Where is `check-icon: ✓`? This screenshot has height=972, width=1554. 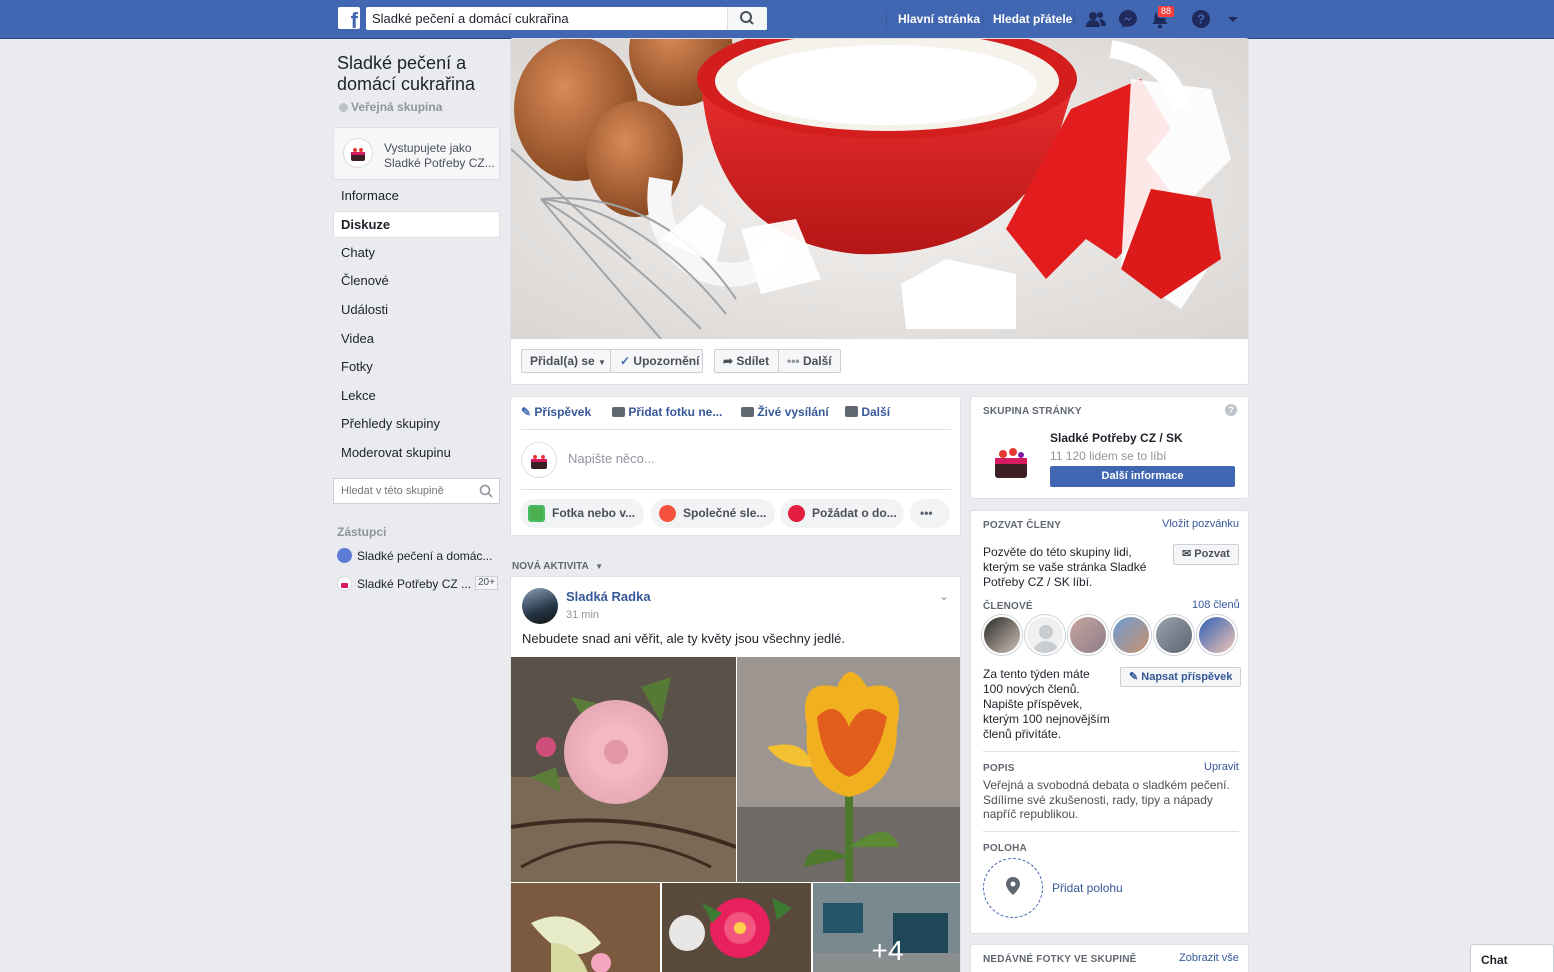 check-icon: ✓ is located at coordinates (625, 361).